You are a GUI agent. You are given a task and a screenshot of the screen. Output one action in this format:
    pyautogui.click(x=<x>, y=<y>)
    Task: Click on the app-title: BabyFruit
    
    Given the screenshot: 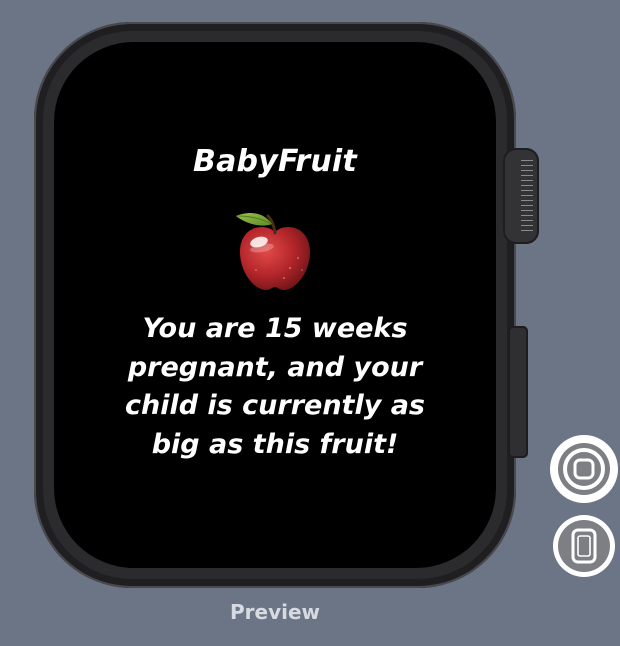 What is the action you would take?
    pyautogui.click(x=275, y=161)
    